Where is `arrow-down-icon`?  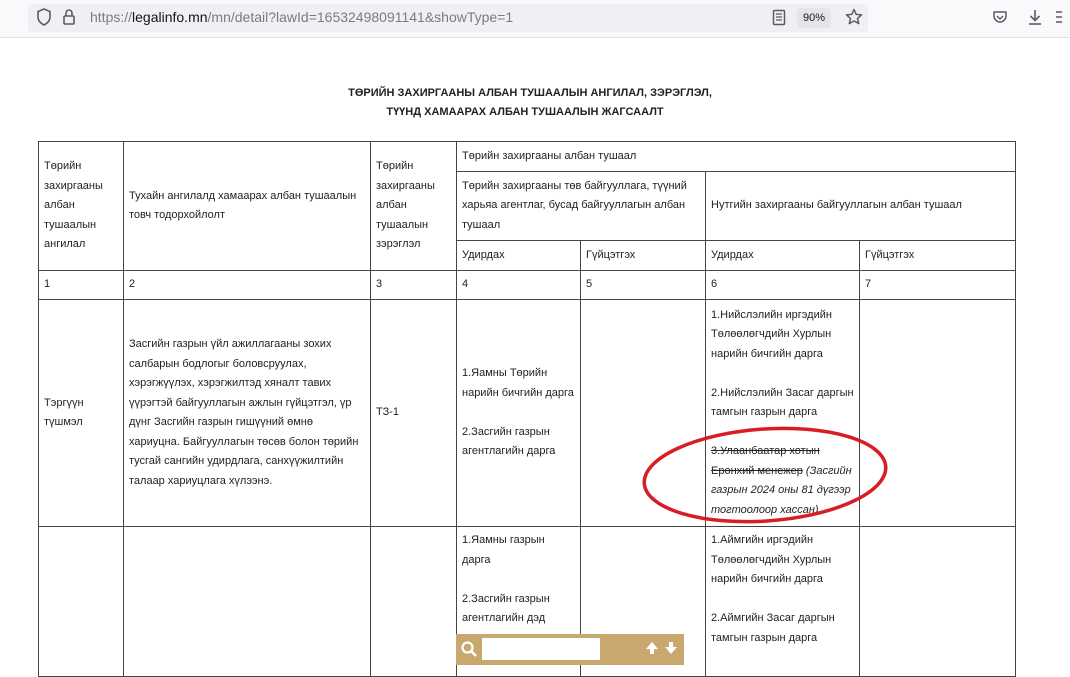 arrow-down-icon is located at coordinates (671, 650).